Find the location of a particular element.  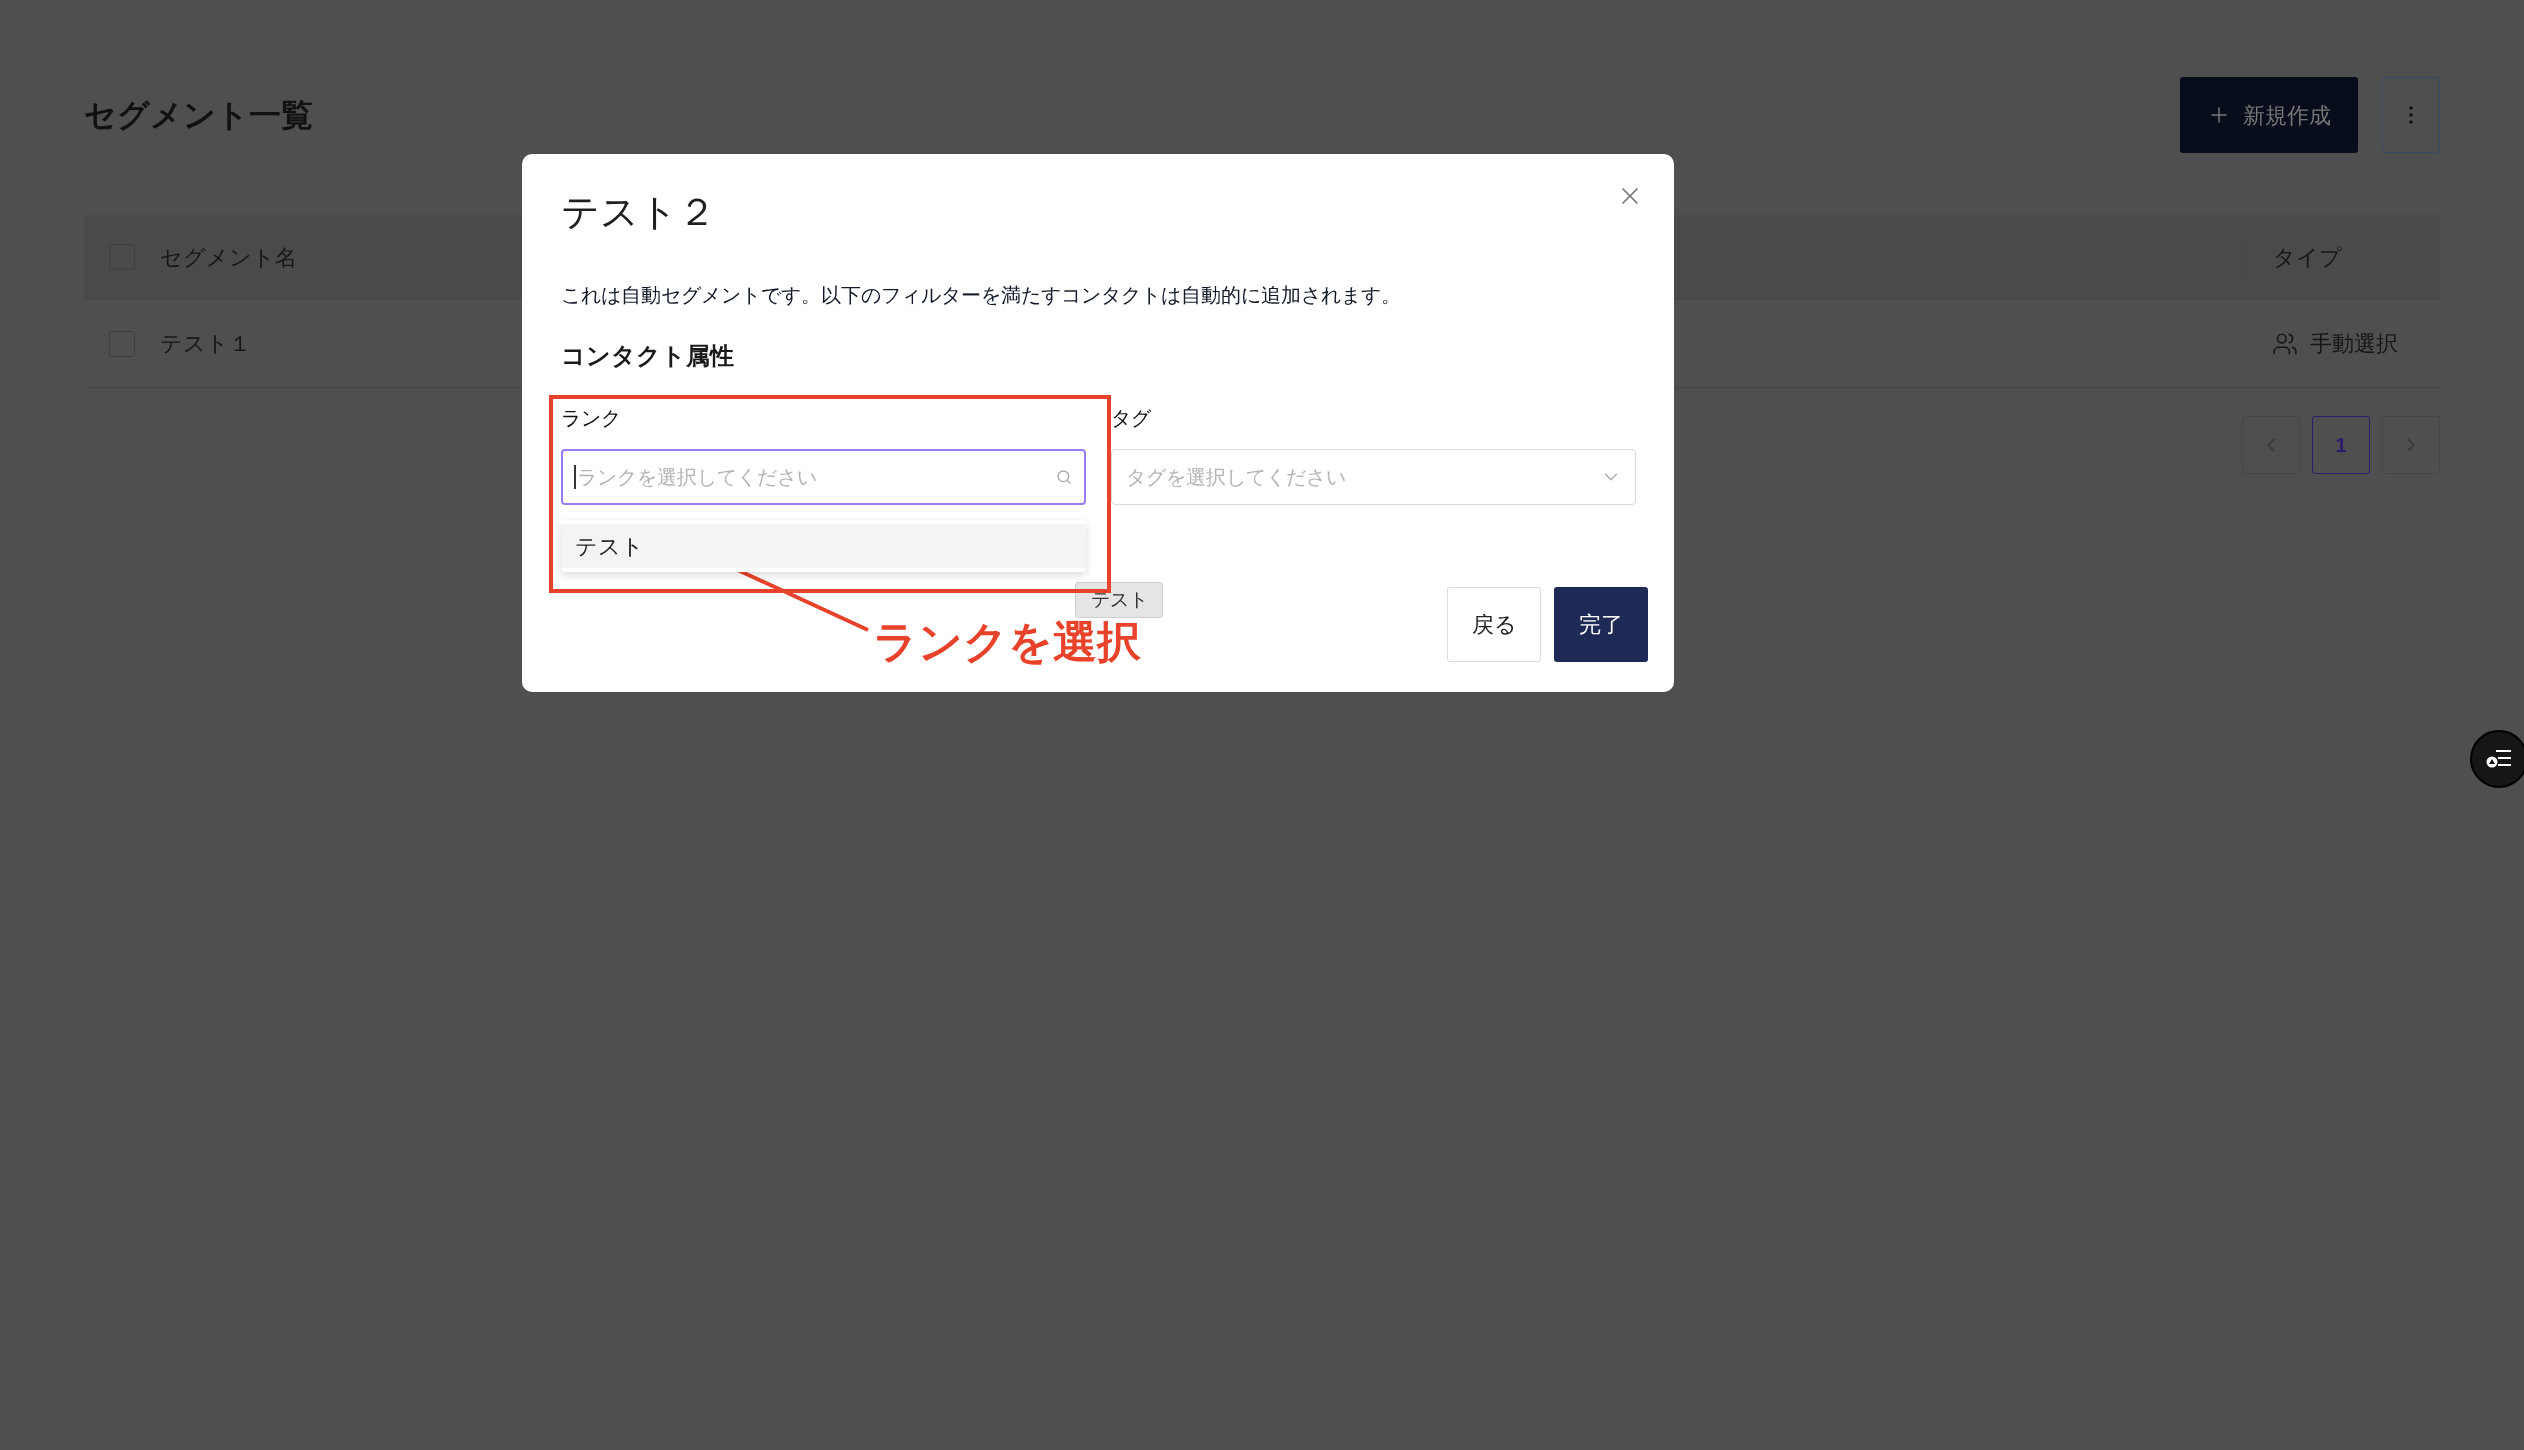

done-button: 完了 is located at coordinates (1601, 624).